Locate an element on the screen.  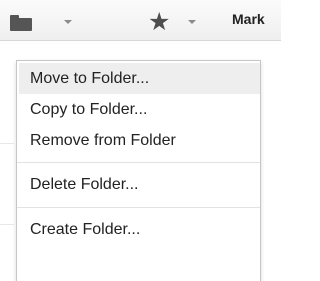
star-menu-button: ★ is located at coordinates (177, 21).